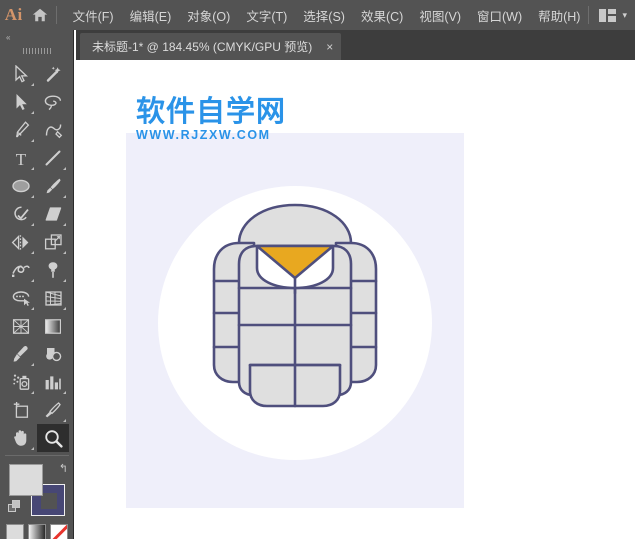 The height and width of the screenshot is (539, 635). What do you see at coordinates (21, 298) in the screenshot?
I see `shape-builder-merge-tool` at bounding box center [21, 298].